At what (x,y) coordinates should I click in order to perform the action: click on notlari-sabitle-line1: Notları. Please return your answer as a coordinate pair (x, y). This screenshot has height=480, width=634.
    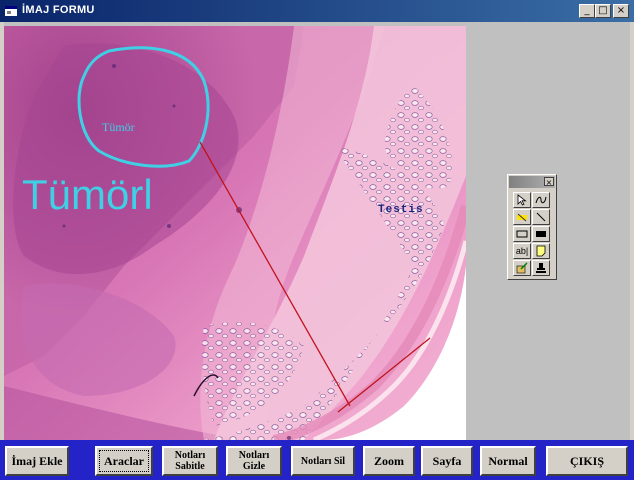
    Looking at the image, I should click on (190, 455).